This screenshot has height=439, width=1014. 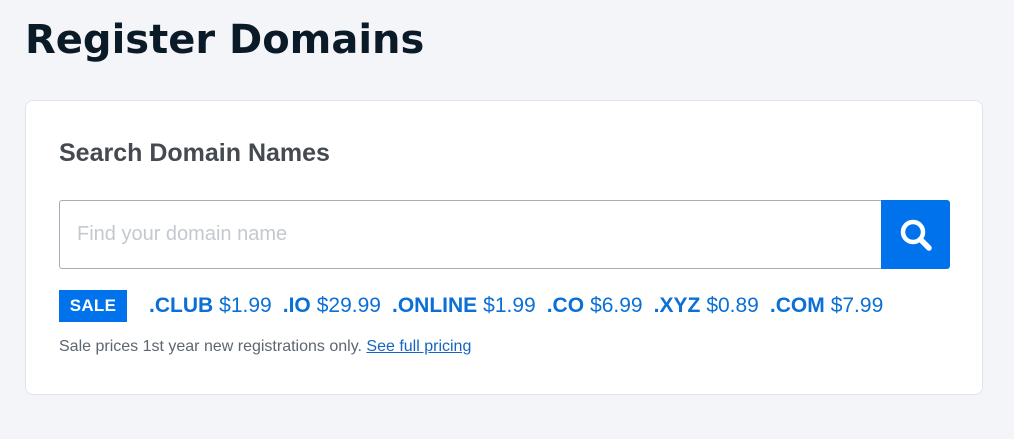 What do you see at coordinates (565, 305) in the screenshot?
I see `tld-name: .CO` at bounding box center [565, 305].